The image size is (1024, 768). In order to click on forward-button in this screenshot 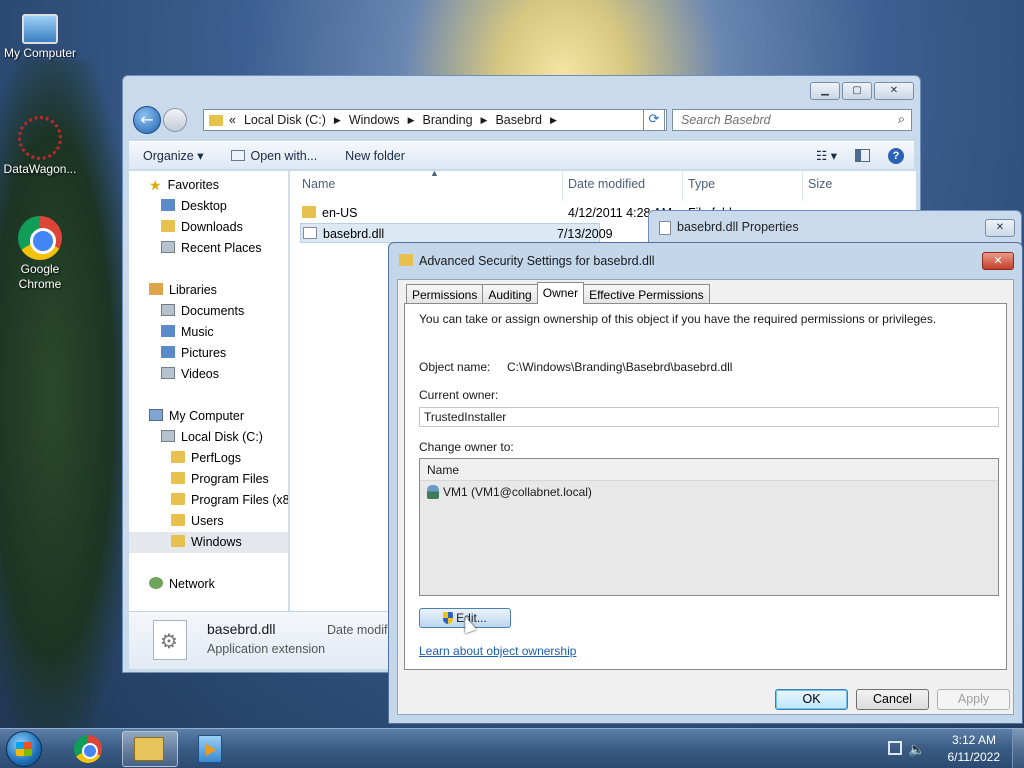, I will do `click(175, 120)`.